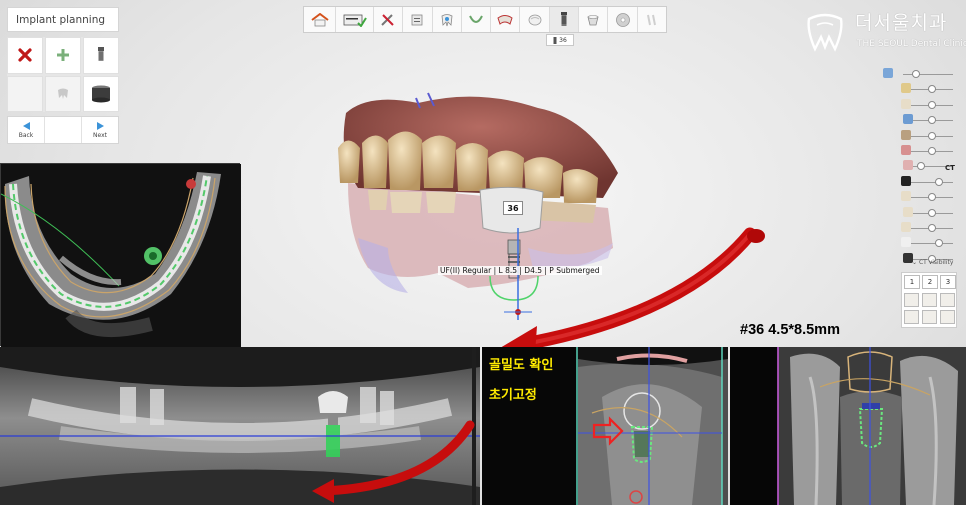 Image resolution: width=966 pixels, height=505 pixels. Describe the element at coordinates (911, 44) in the screenshot. I see `clinic-name-english: THE SEOUL Dental Clinic` at that location.